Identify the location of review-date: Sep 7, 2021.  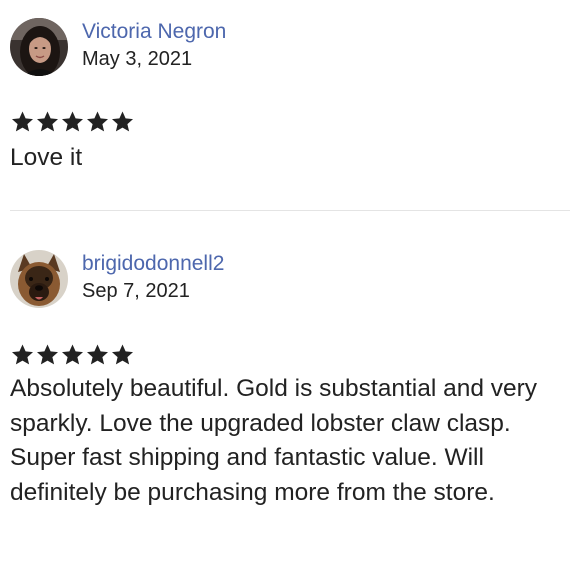
(136, 291).